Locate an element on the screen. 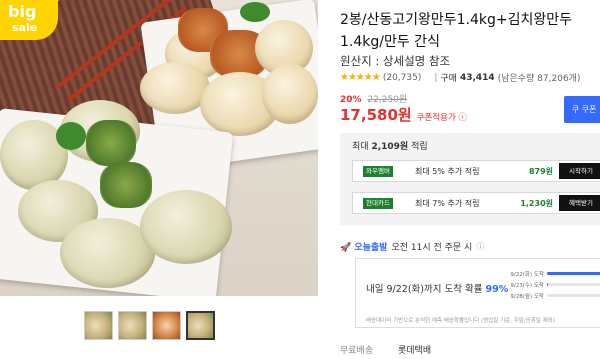 This screenshot has height=359, width=600. thumbnail-strip is located at coordinates (149, 325).